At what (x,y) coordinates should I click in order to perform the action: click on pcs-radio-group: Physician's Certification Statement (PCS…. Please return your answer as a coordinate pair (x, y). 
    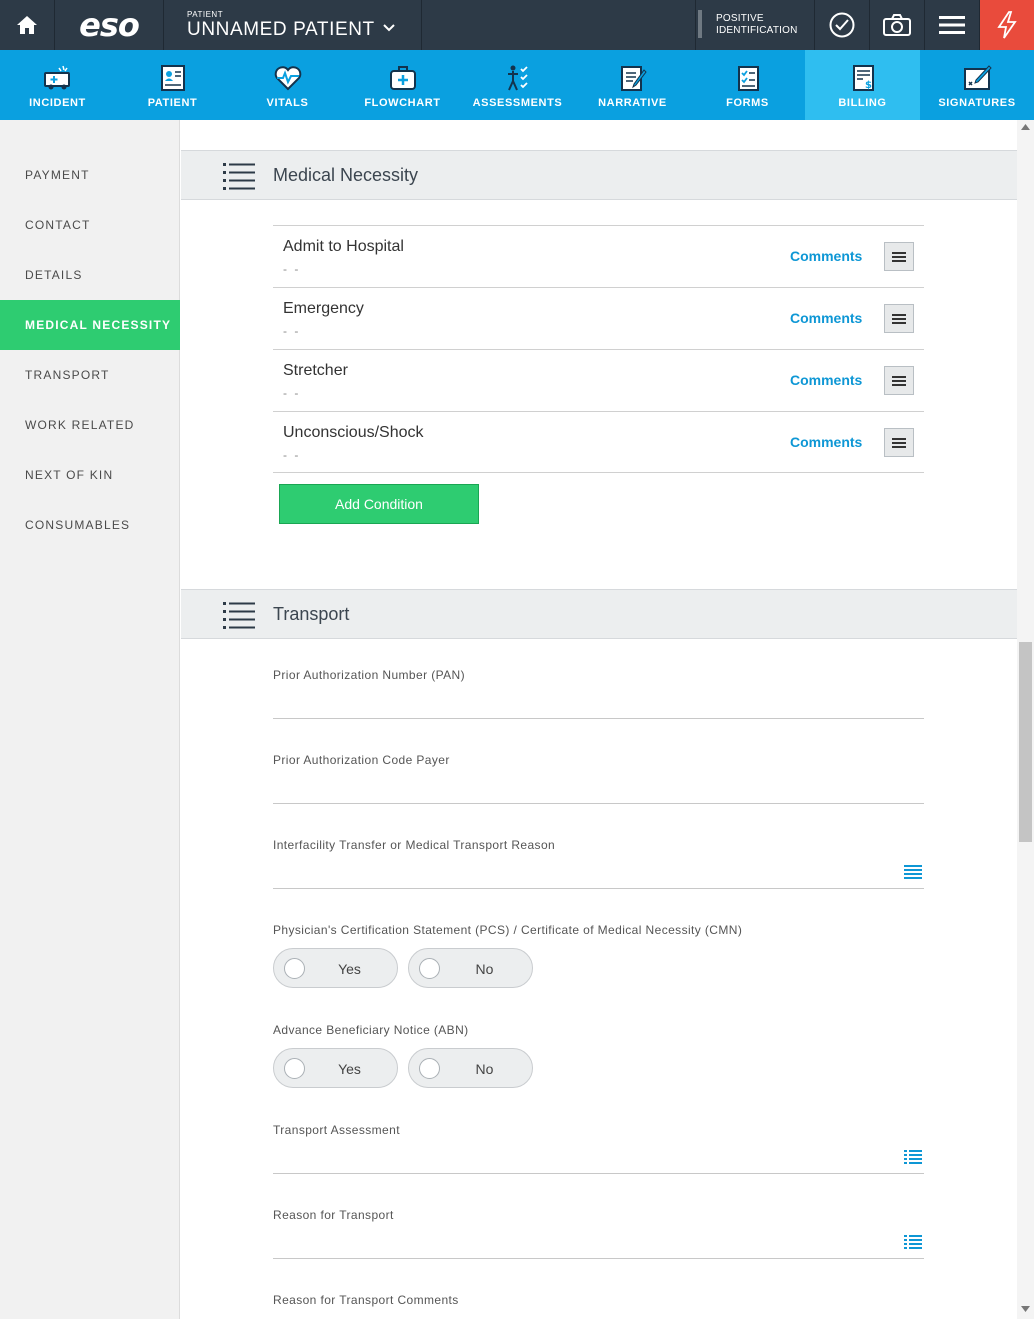
    Looking at the image, I should click on (598, 955).